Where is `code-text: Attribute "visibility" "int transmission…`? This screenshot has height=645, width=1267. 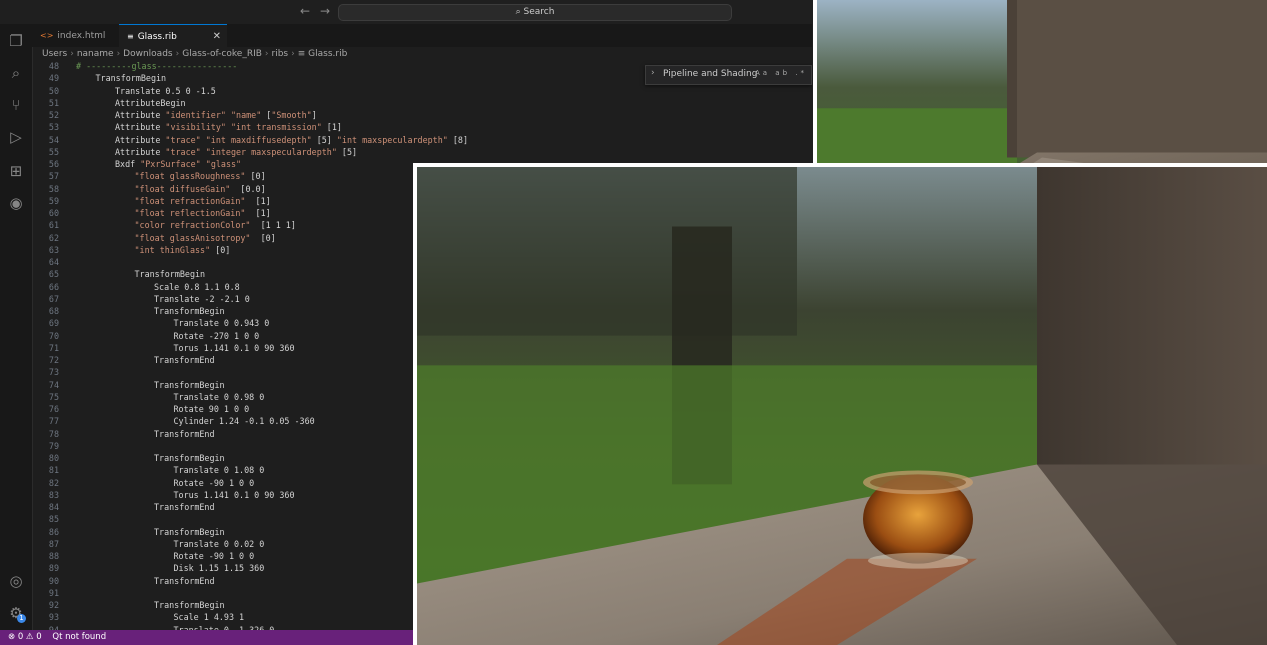
code-text: Attribute "visibility" "int transmission… is located at coordinates (228, 127).